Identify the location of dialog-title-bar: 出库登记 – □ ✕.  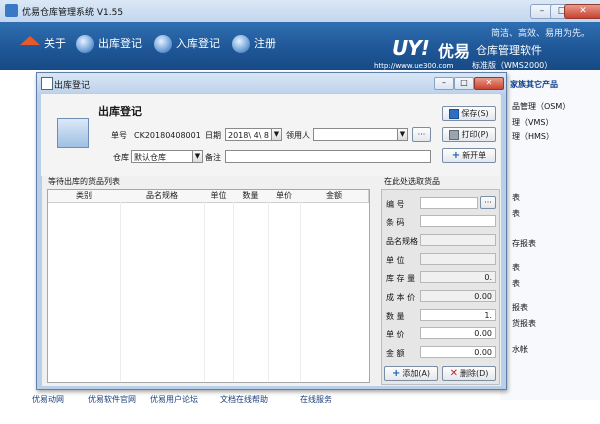
(271, 83).